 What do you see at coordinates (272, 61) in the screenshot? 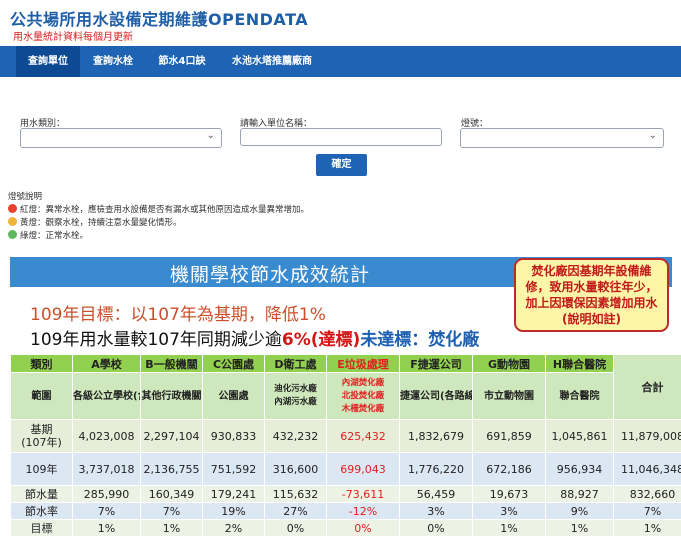
I see `nav-tank-vendors: 水池水塔推薦廠商` at bounding box center [272, 61].